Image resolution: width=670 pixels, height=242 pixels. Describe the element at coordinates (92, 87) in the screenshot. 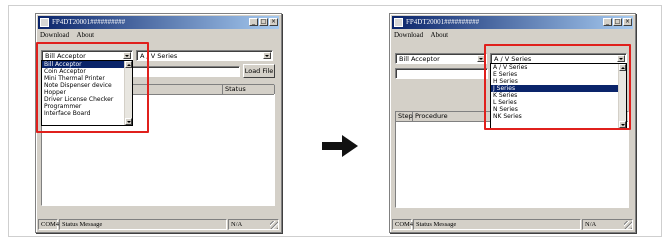

I see `highlight-box-left` at that location.